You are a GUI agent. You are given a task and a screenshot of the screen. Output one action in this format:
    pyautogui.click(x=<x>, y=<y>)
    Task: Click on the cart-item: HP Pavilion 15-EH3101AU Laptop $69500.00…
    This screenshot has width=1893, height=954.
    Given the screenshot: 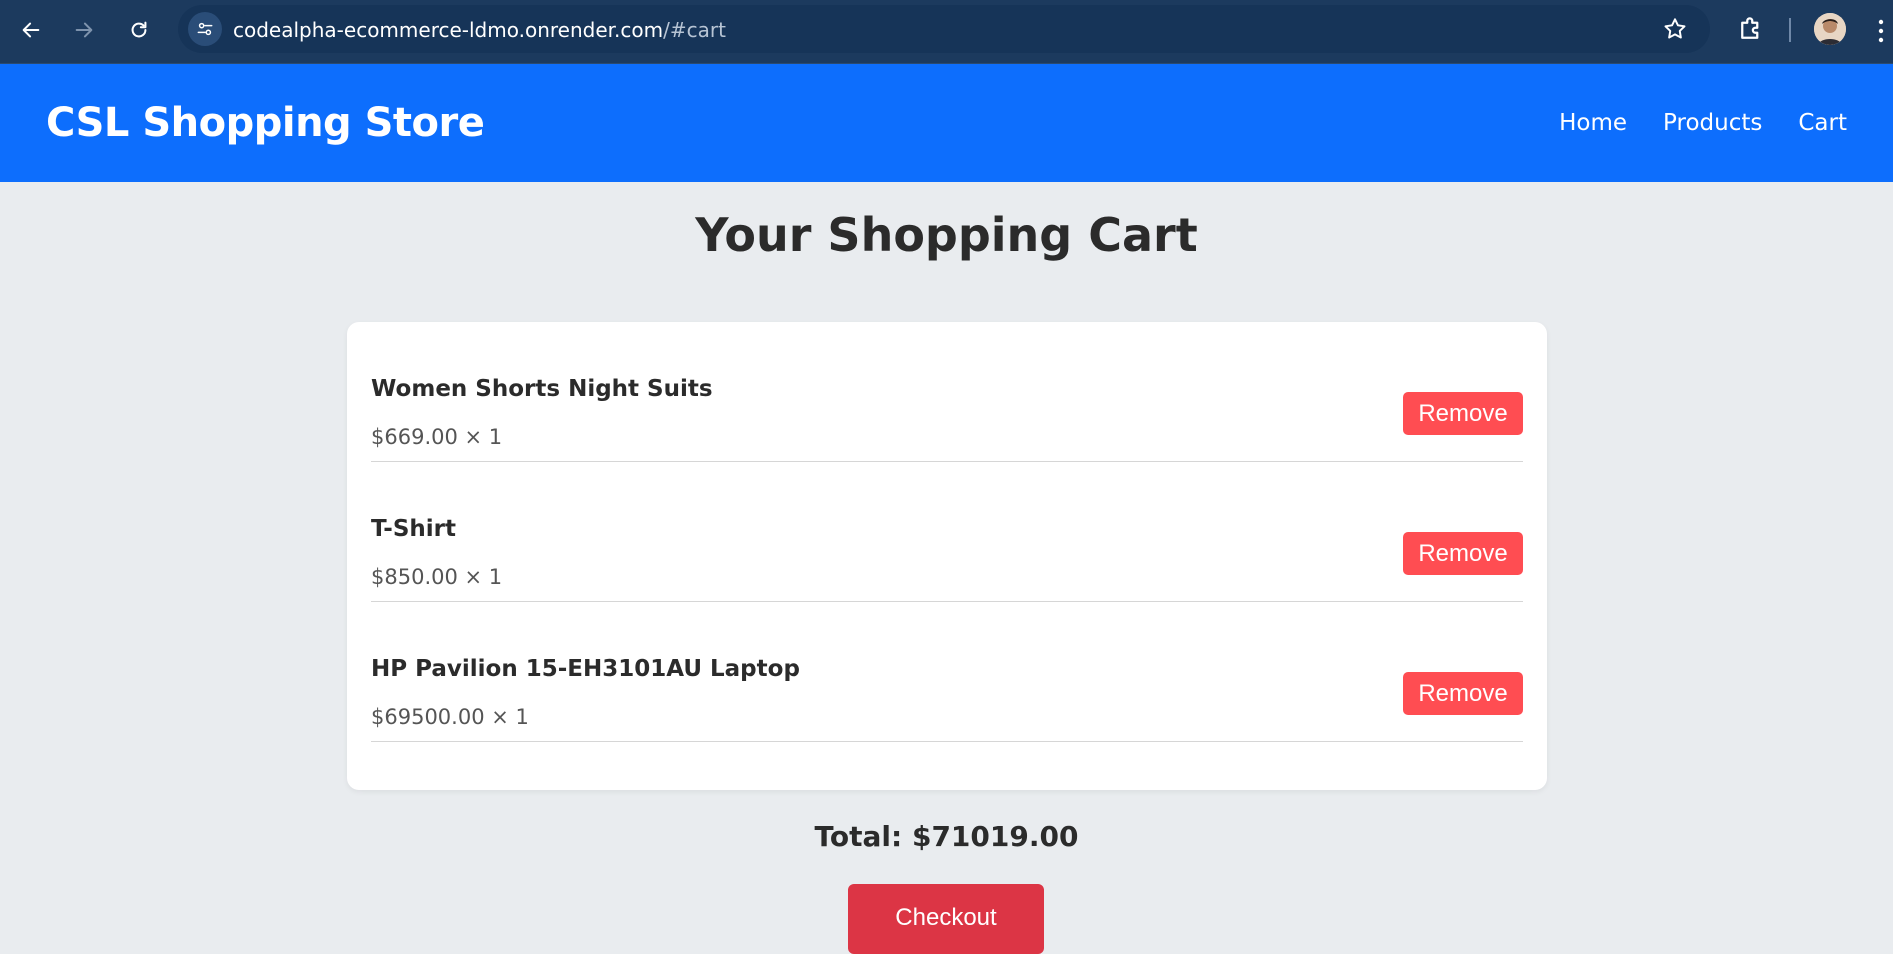 What is the action you would take?
    pyautogui.click(x=947, y=672)
    